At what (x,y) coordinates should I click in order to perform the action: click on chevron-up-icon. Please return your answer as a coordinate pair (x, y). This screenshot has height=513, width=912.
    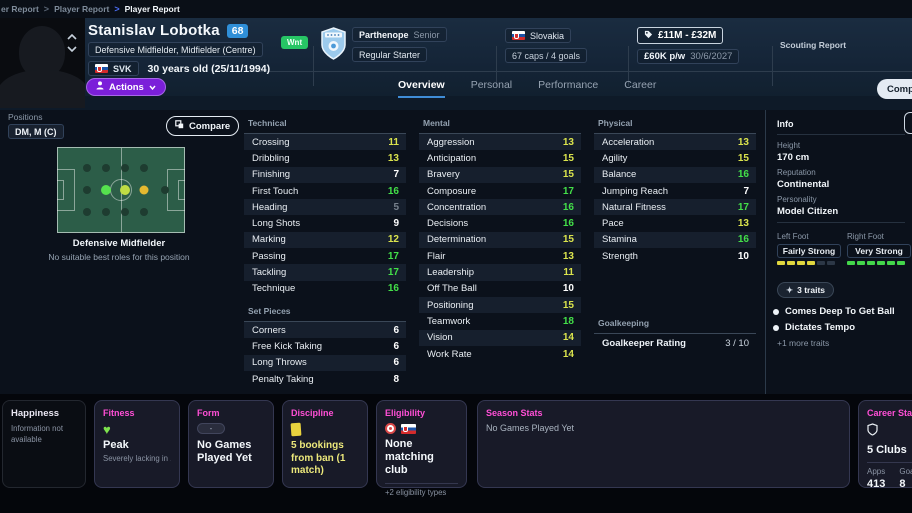
    Looking at the image, I should click on (72, 37).